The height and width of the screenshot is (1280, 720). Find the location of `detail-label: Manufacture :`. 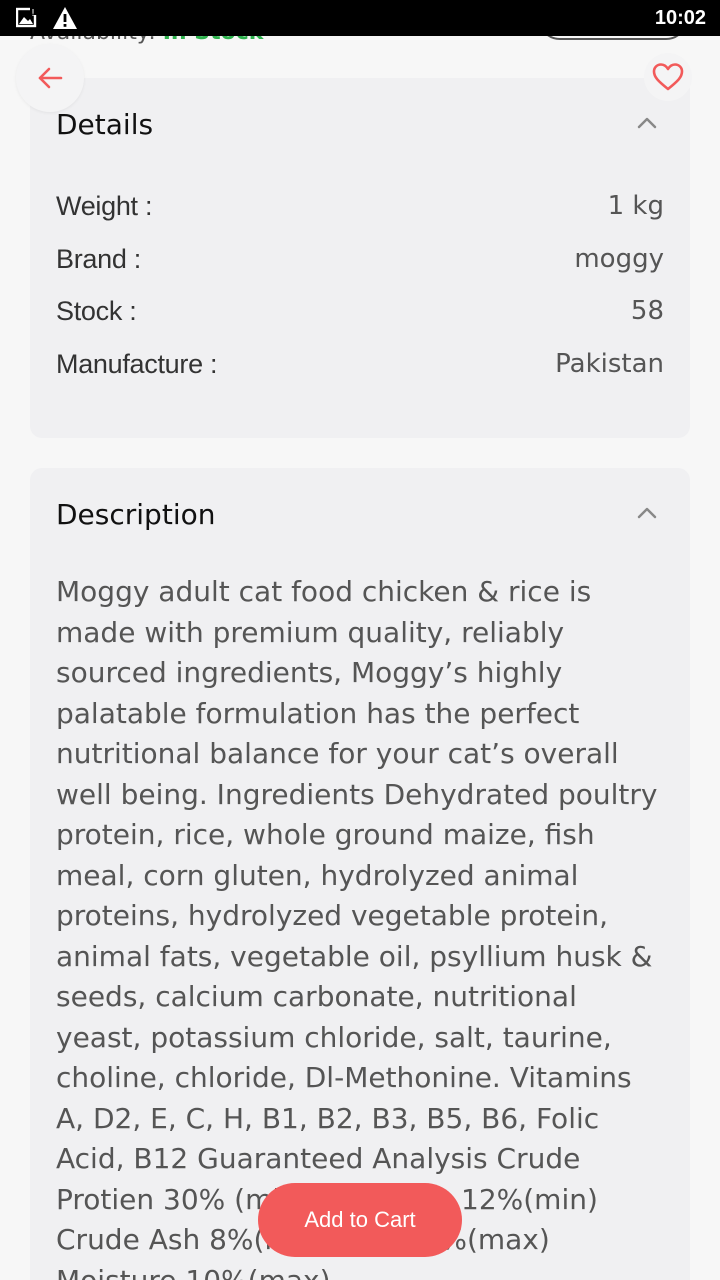

detail-label: Manufacture : is located at coordinates (137, 363).